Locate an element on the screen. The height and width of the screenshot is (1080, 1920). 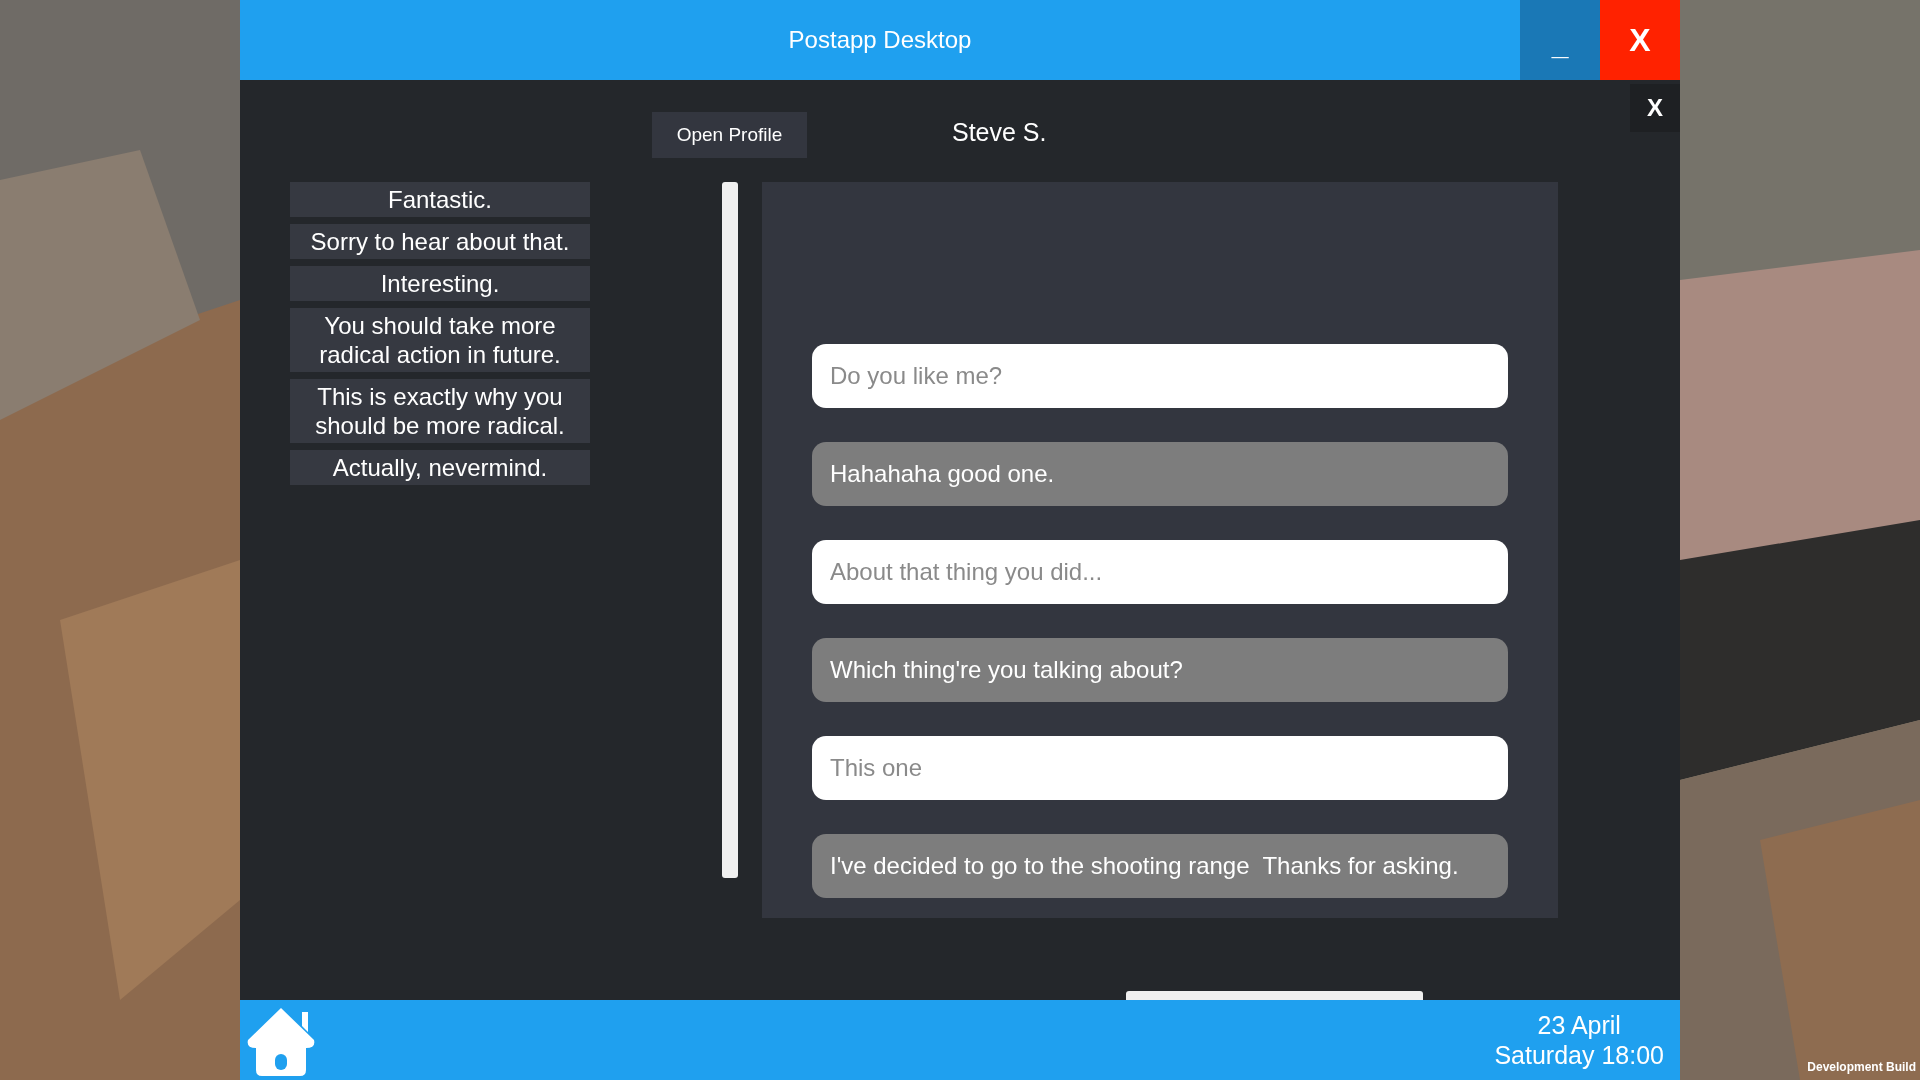
message-bubble: I've decided to go to the shooting range Thanks for asking. is located at coordinates (1160, 866).